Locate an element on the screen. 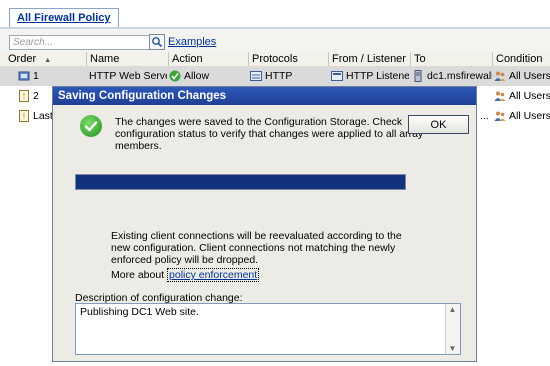 The height and width of the screenshot is (366, 550). tab-bar: All Firewall Policy is located at coordinates (275, 14).